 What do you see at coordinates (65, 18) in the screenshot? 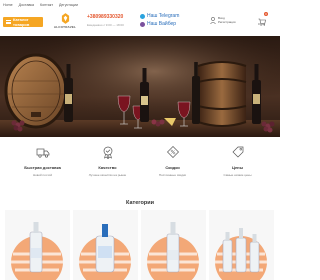
I see `logo-icon` at bounding box center [65, 18].